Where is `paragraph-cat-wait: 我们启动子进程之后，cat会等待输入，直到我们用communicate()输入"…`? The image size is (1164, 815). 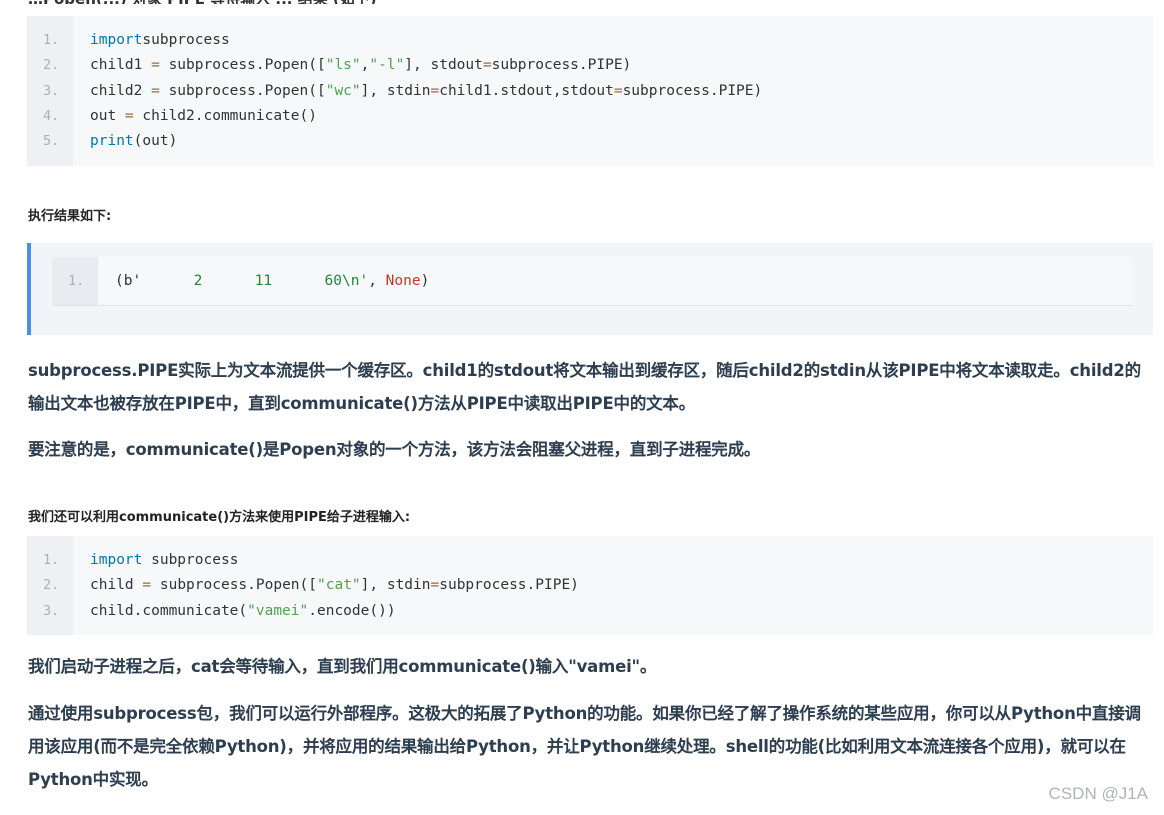 paragraph-cat-wait: 我们启动子进程之后，cat会等待输入，直到我们用communicate()输入"… is located at coordinates (342, 666).